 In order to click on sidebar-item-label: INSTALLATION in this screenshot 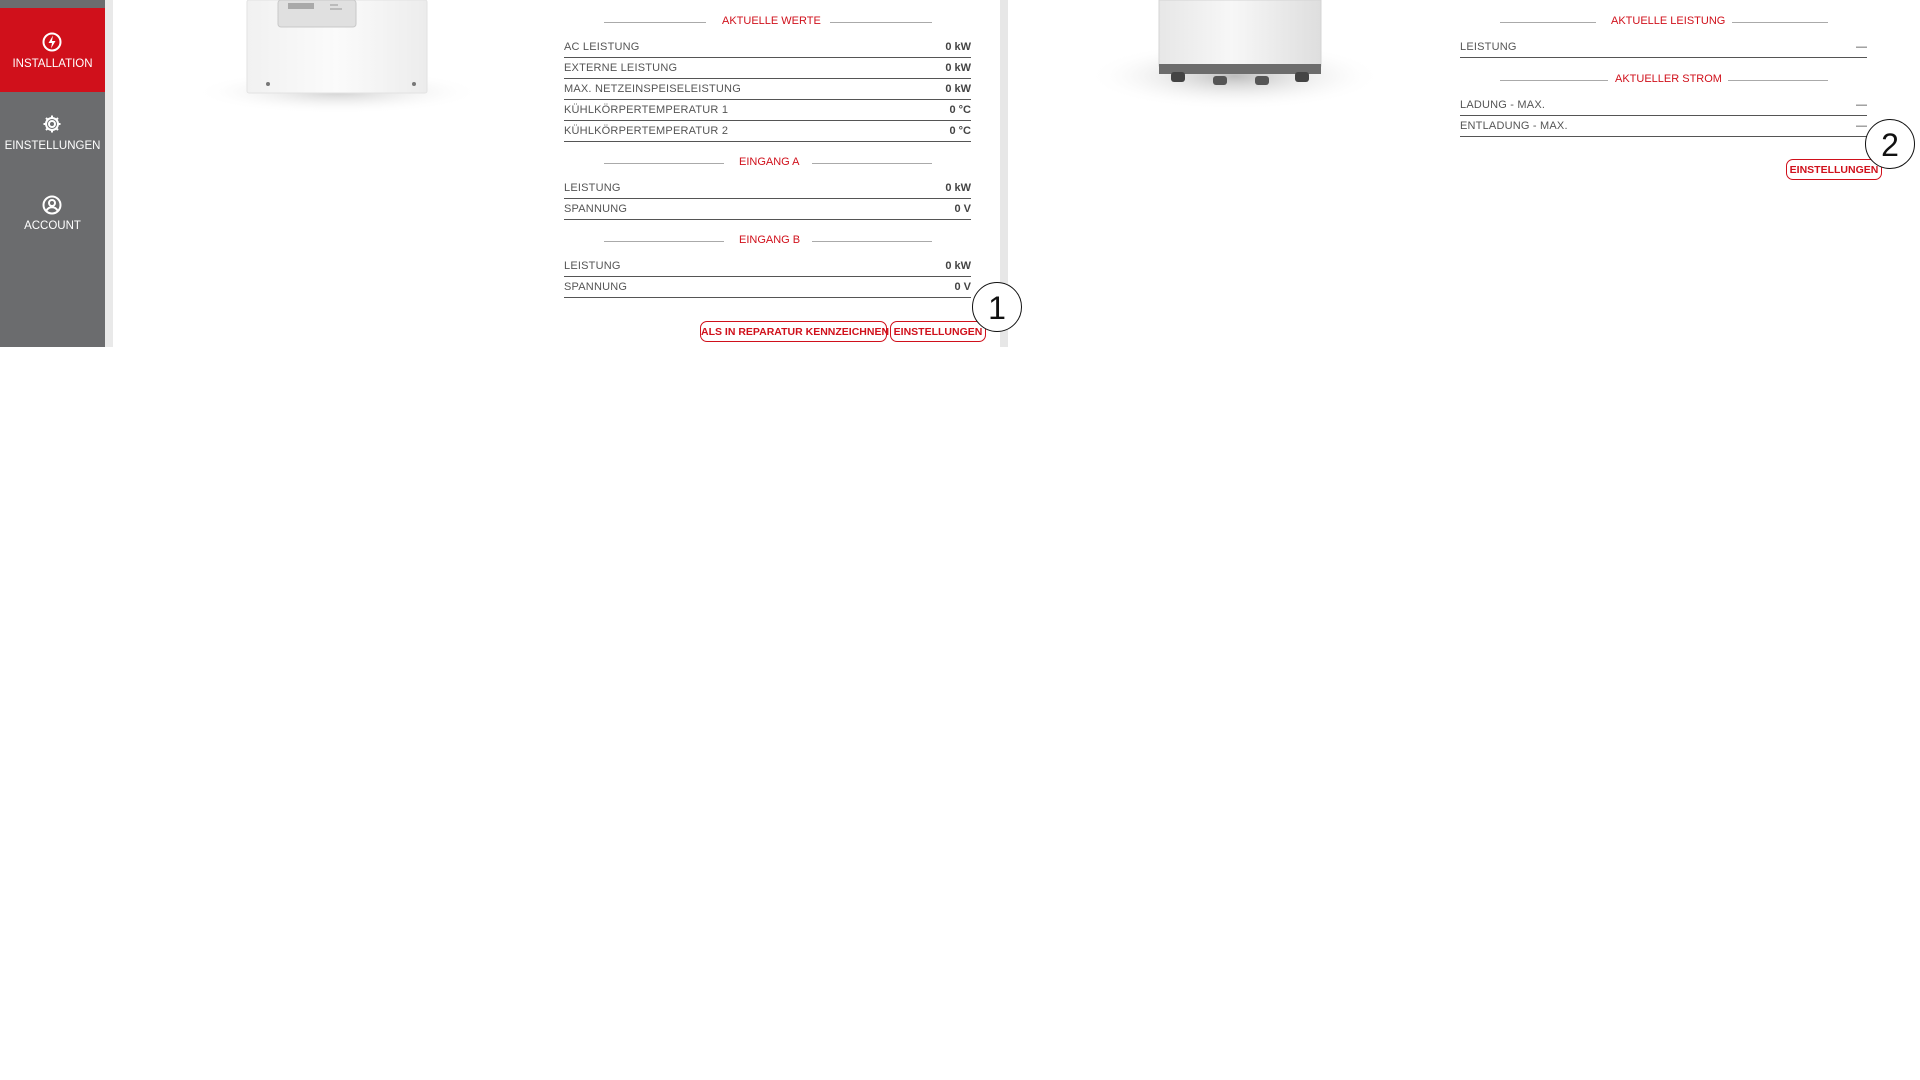, I will do `click(52, 64)`.